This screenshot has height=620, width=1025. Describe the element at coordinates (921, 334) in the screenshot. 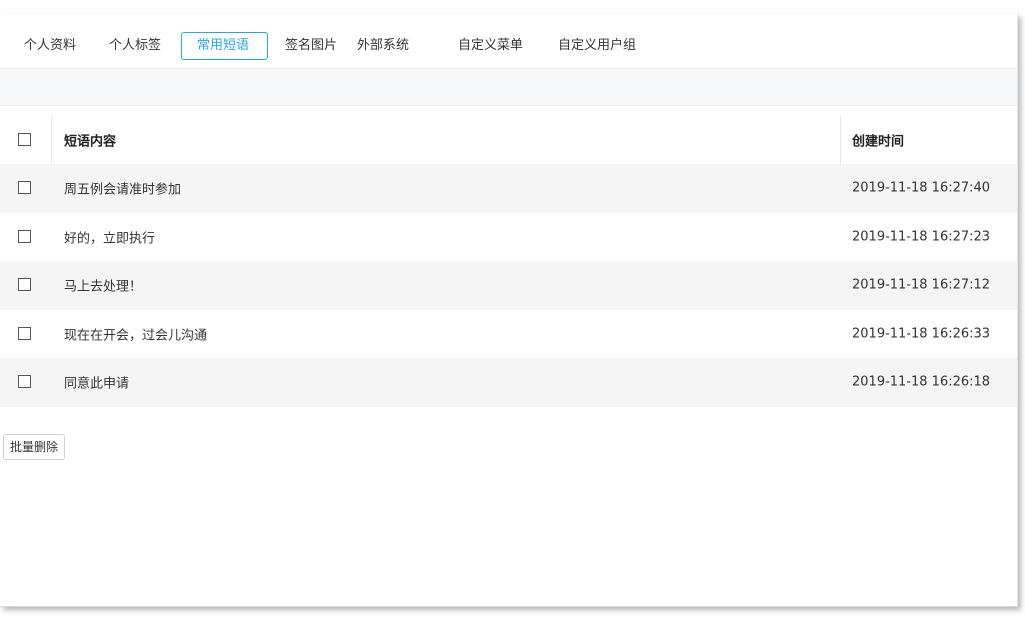

I see `created-time: 2019-11-18 16:26:33` at that location.